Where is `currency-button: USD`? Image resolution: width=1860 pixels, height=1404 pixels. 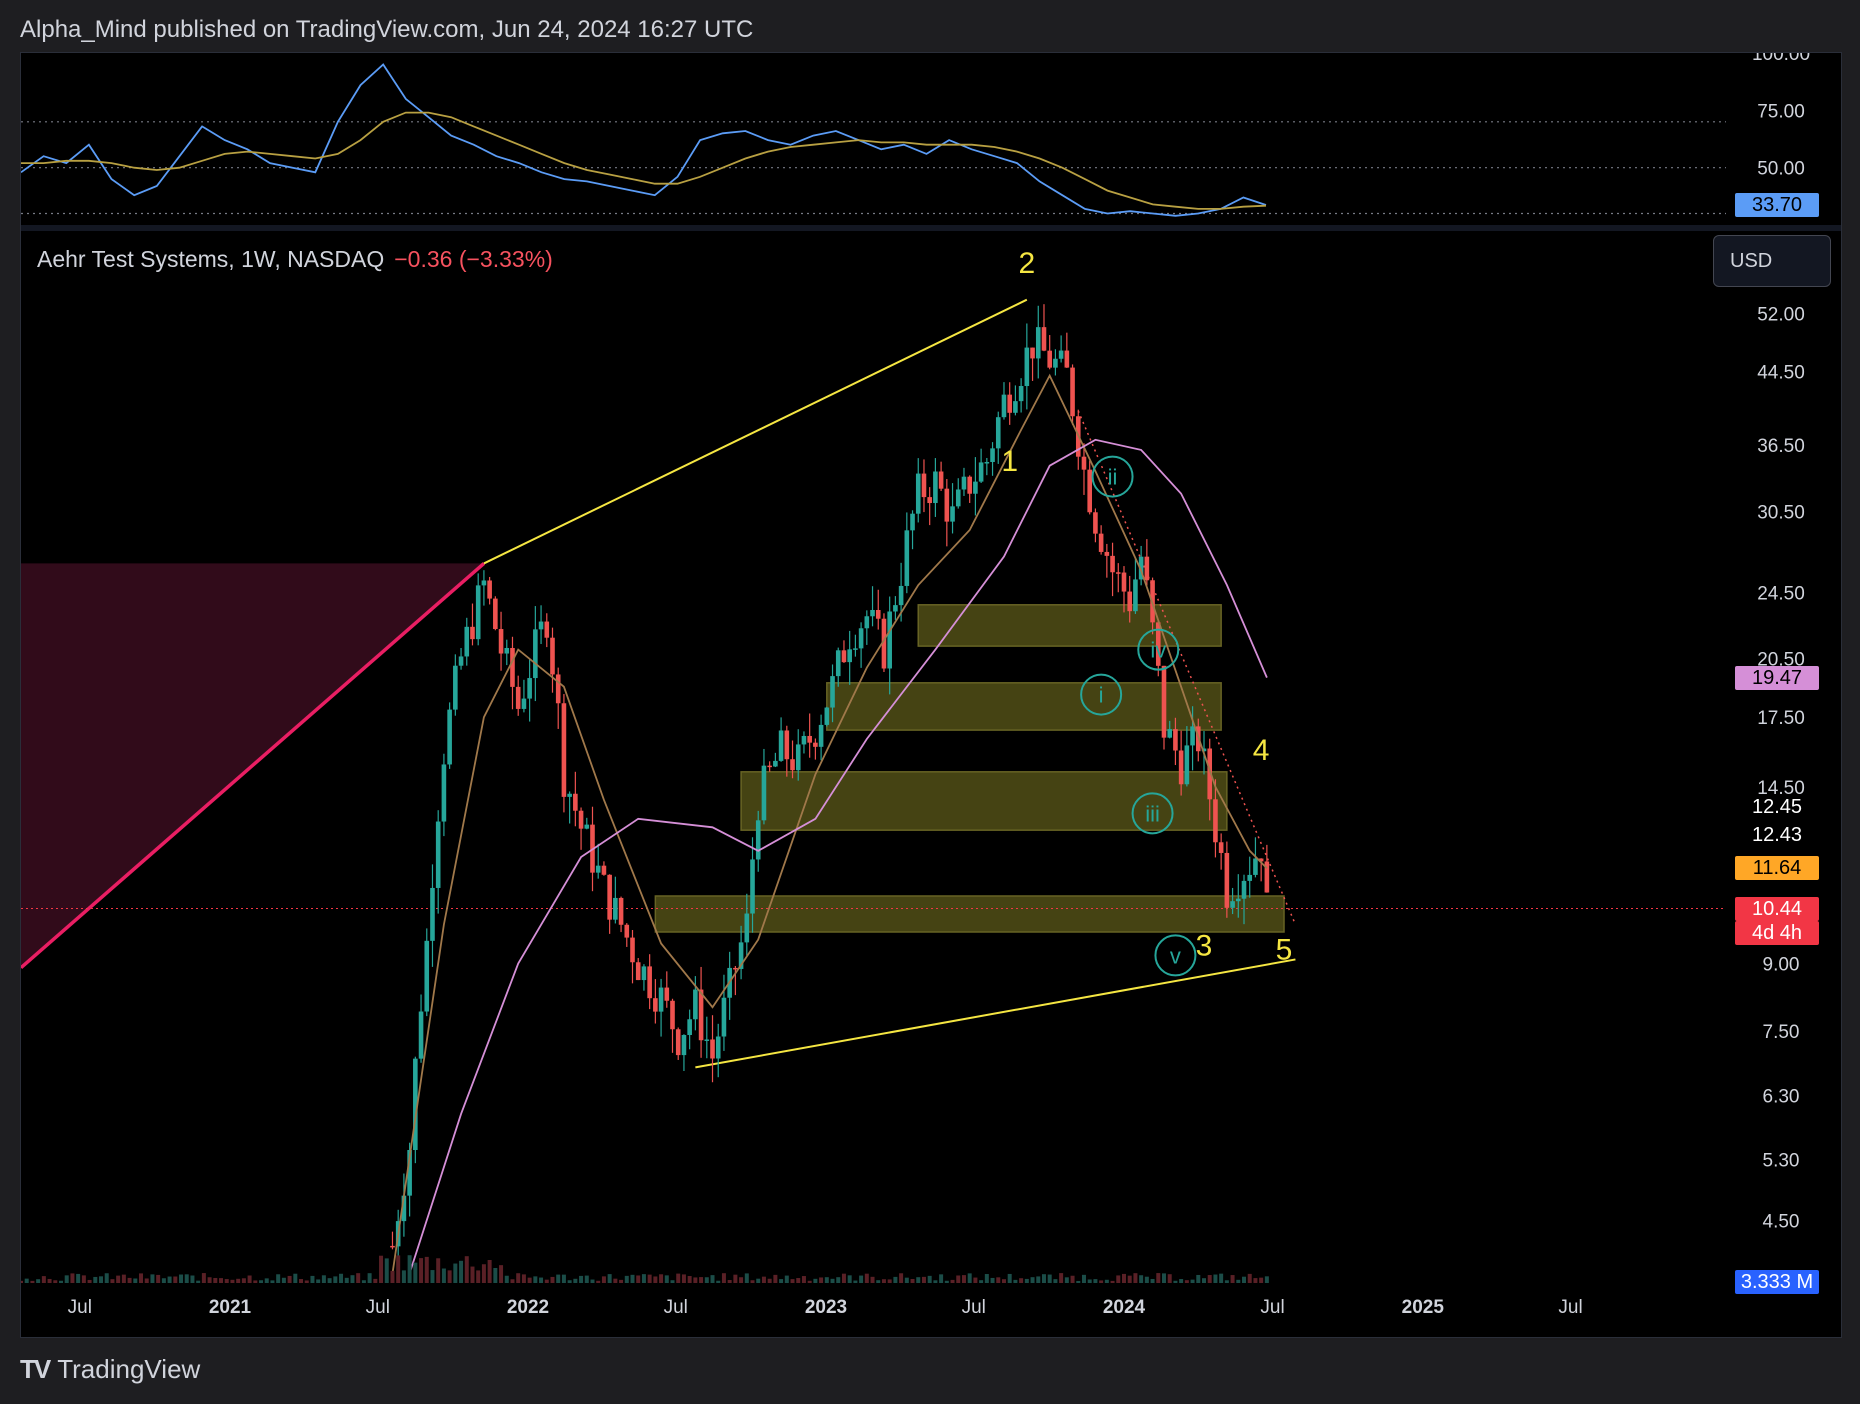
currency-button: USD is located at coordinates (1772, 261).